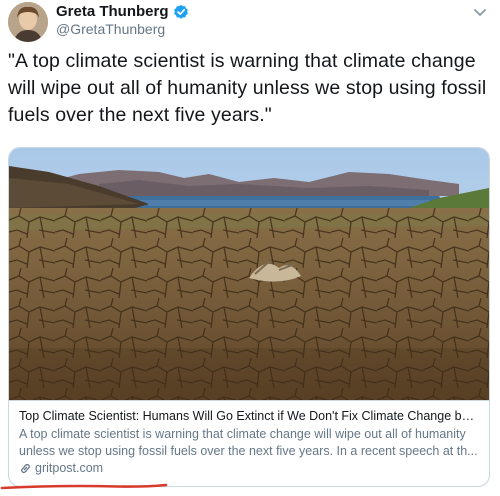  Describe the element at coordinates (480, 12) in the screenshot. I see `chevron-down-icon` at that location.